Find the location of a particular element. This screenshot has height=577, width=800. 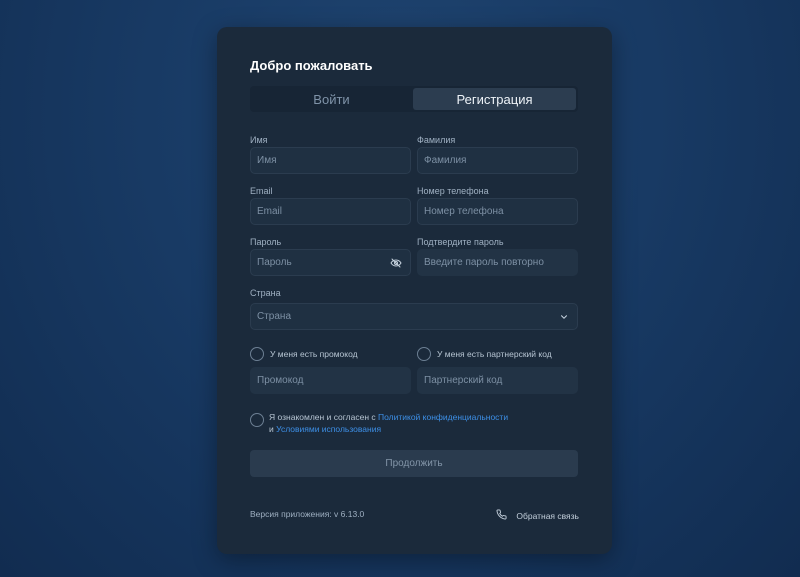

first-name-field is located at coordinates (330, 160).